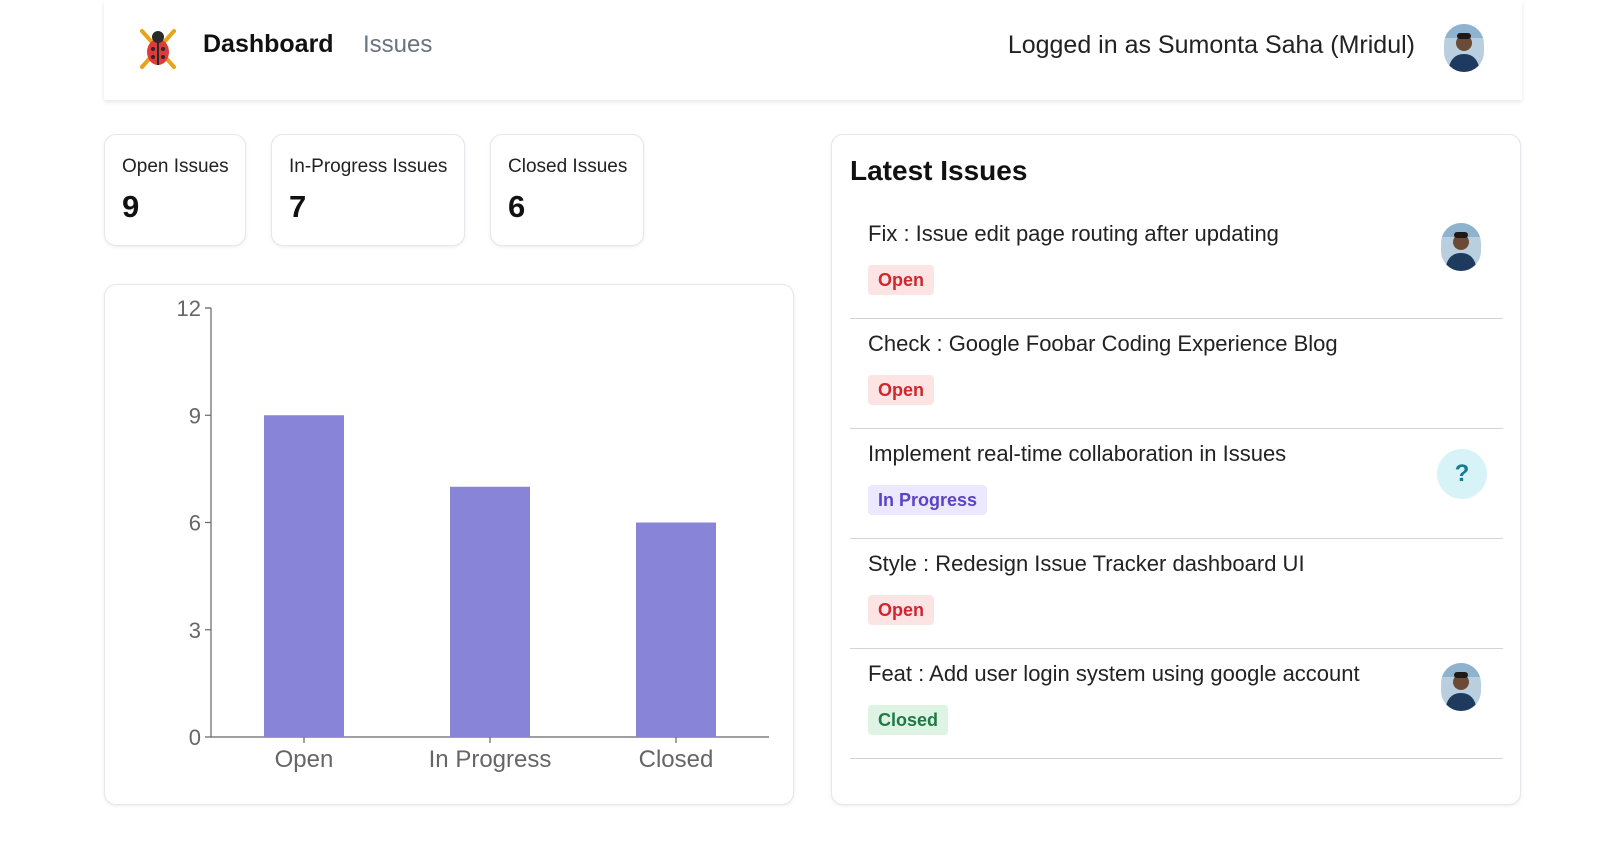  I want to click on x-tick-label: Open, so click(304, 759).